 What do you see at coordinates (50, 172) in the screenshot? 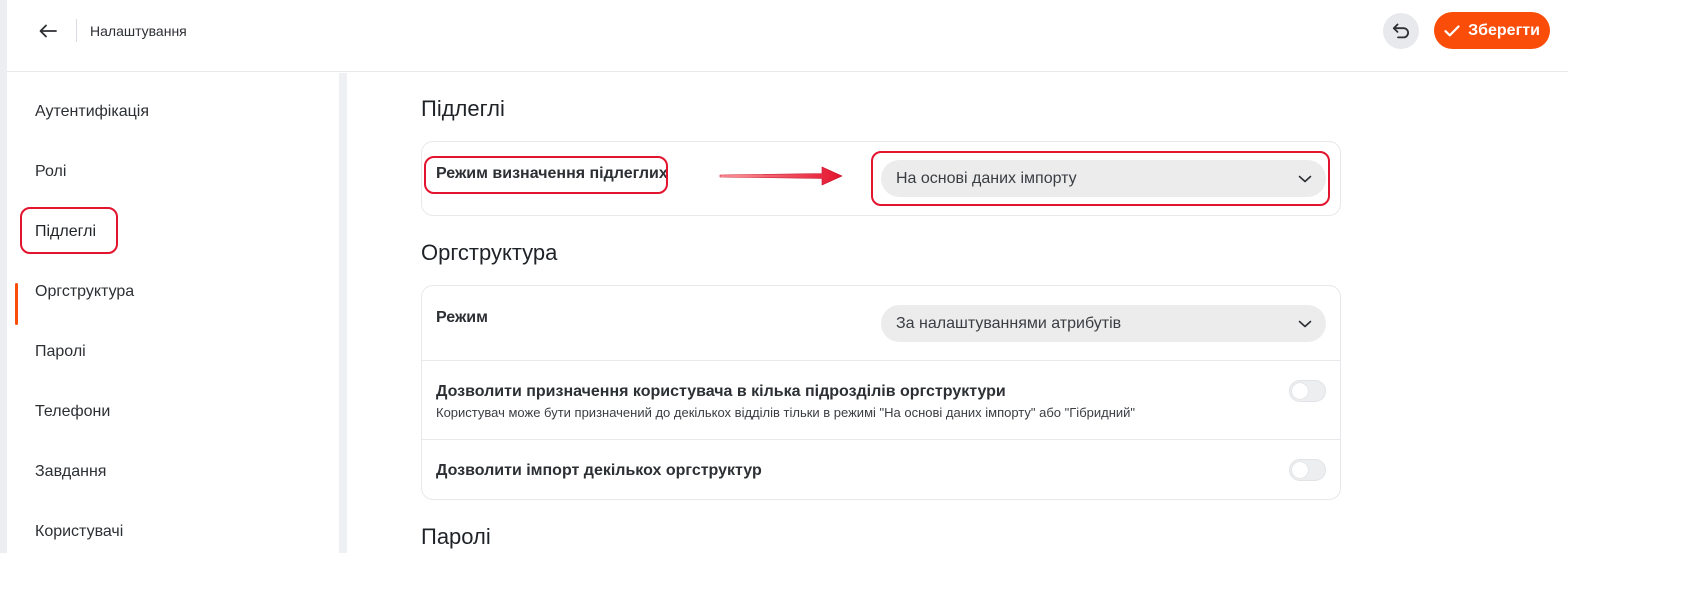
I see `sidebar-item-roles: Ролі` at bounding box center [50, 172].